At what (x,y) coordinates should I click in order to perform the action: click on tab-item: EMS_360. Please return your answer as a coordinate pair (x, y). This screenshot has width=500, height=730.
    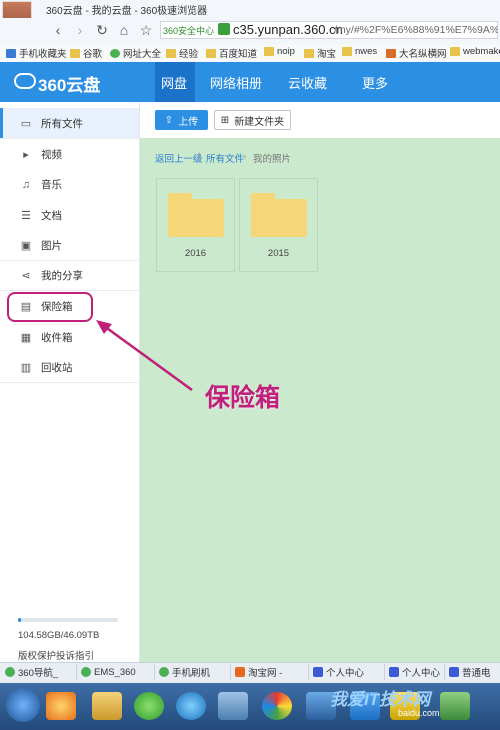
    Looking at the image, I should click on (116, 672).